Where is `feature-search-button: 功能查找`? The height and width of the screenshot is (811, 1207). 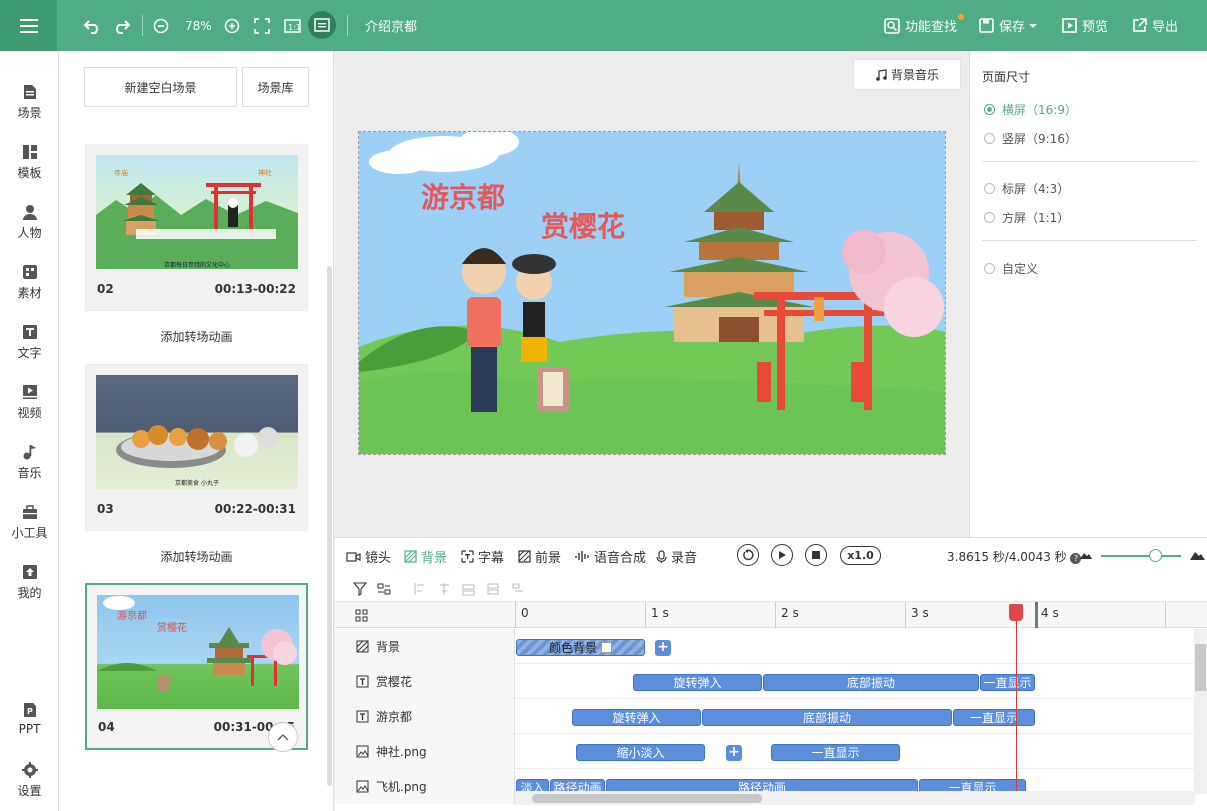
feature-search-button: 功能查找 is located at coordinates (924, 25).